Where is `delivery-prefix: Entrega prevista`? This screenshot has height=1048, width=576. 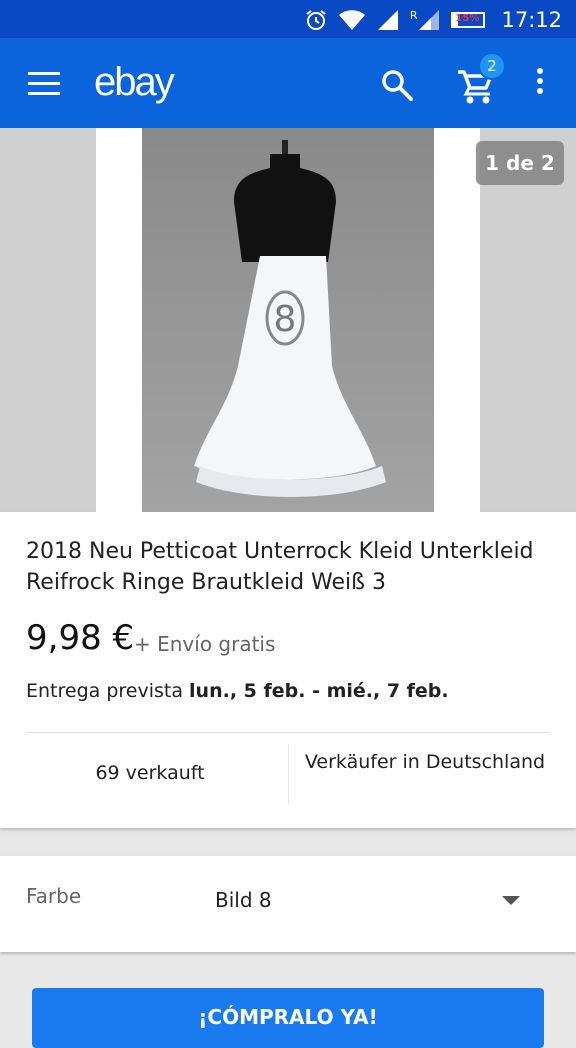 delivery-prefix: Entrega prevista is located at coordinates (108, 691).